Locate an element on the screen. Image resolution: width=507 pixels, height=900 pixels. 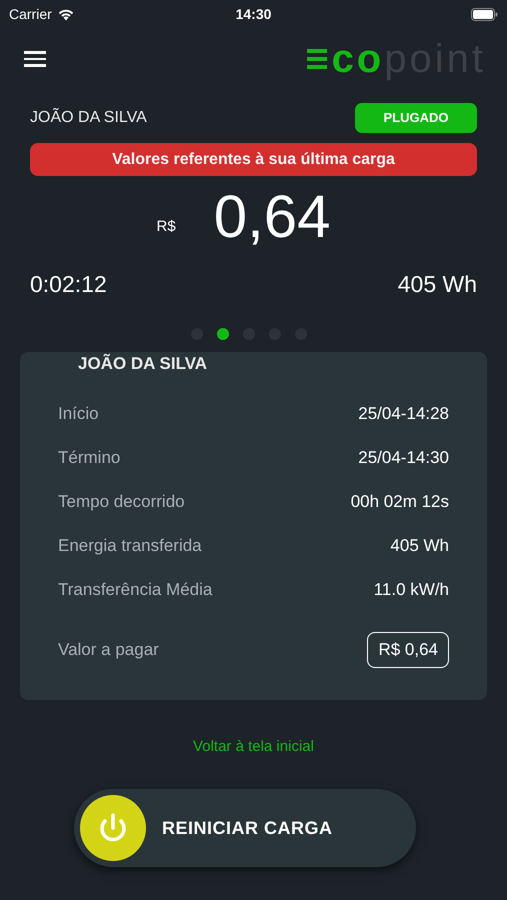
wifi-icon is located at coordinates (65, 14).